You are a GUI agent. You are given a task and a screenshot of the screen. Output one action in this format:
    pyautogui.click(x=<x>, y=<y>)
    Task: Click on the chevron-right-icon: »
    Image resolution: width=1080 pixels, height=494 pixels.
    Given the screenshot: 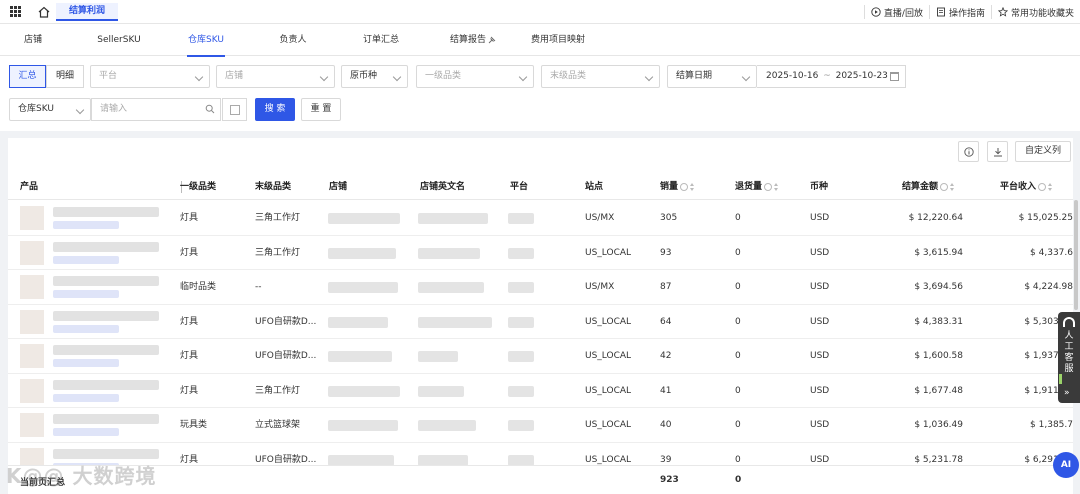 What is the action you would take?
    pyautogui.click(x=1067, y=393)
    